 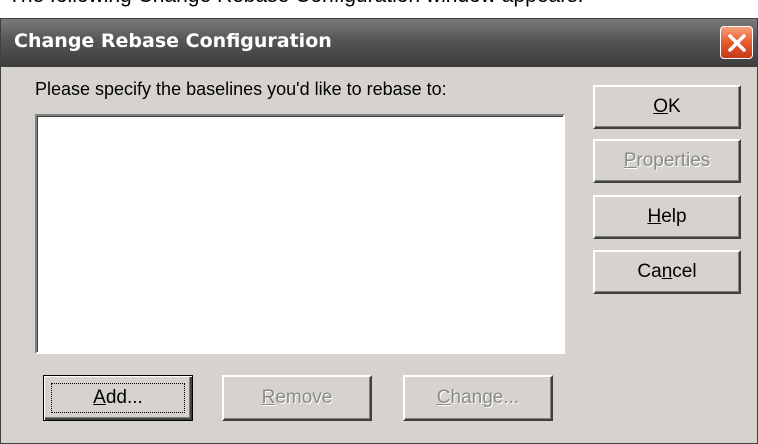 I want to click on properties-label: roperties, so click(x=673, y=160).